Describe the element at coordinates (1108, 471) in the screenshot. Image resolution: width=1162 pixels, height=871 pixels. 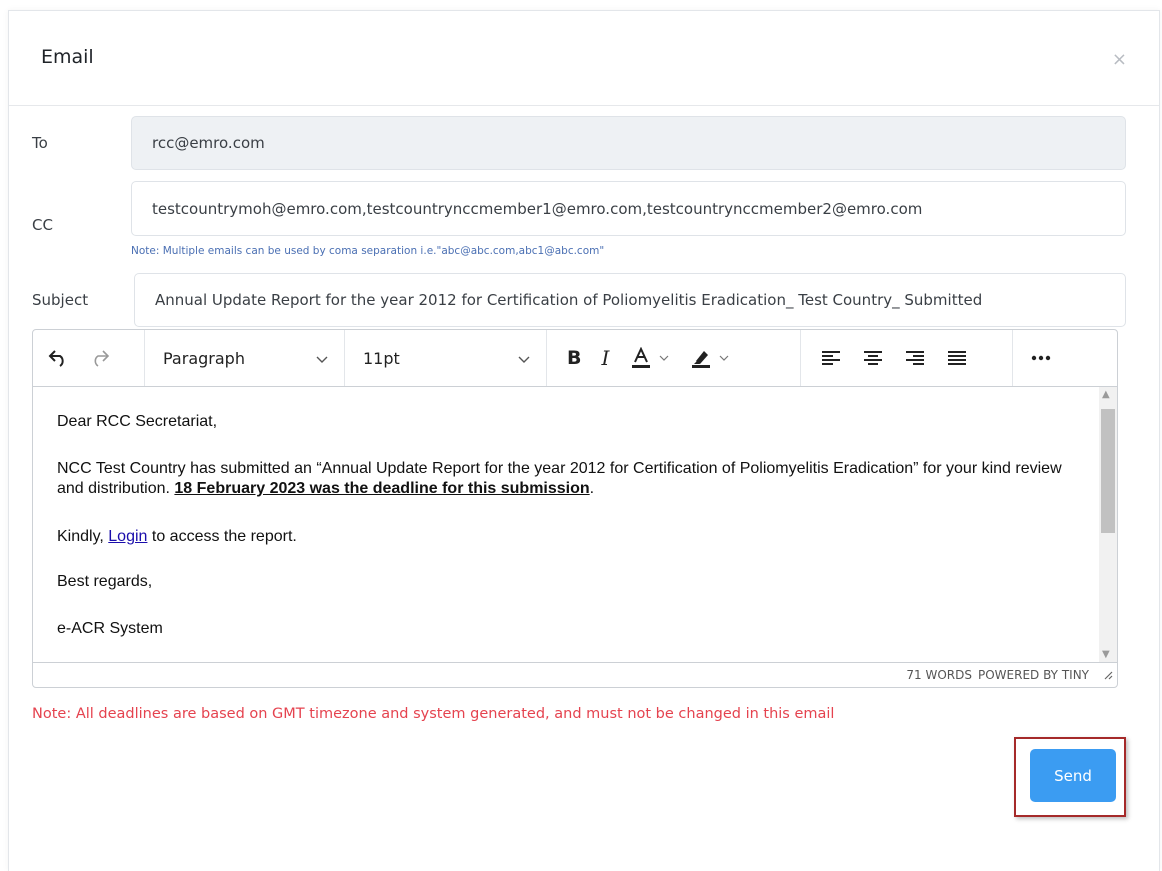
I see `scroll-thumb` at that location.